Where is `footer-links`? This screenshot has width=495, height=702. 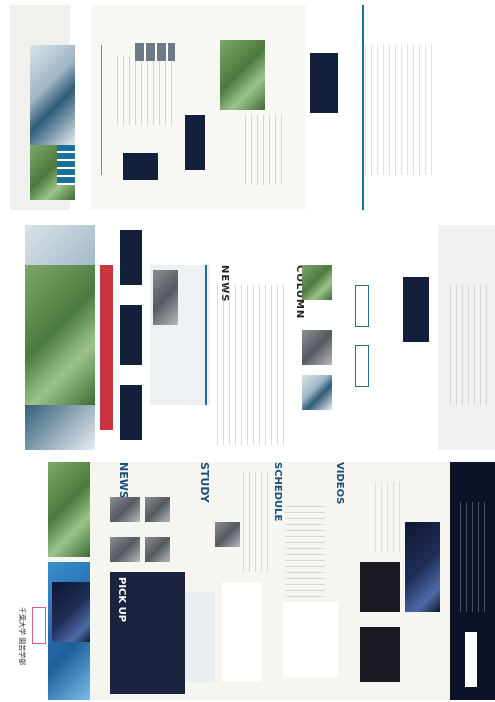
footer-links is located at coordinates (472, 557).